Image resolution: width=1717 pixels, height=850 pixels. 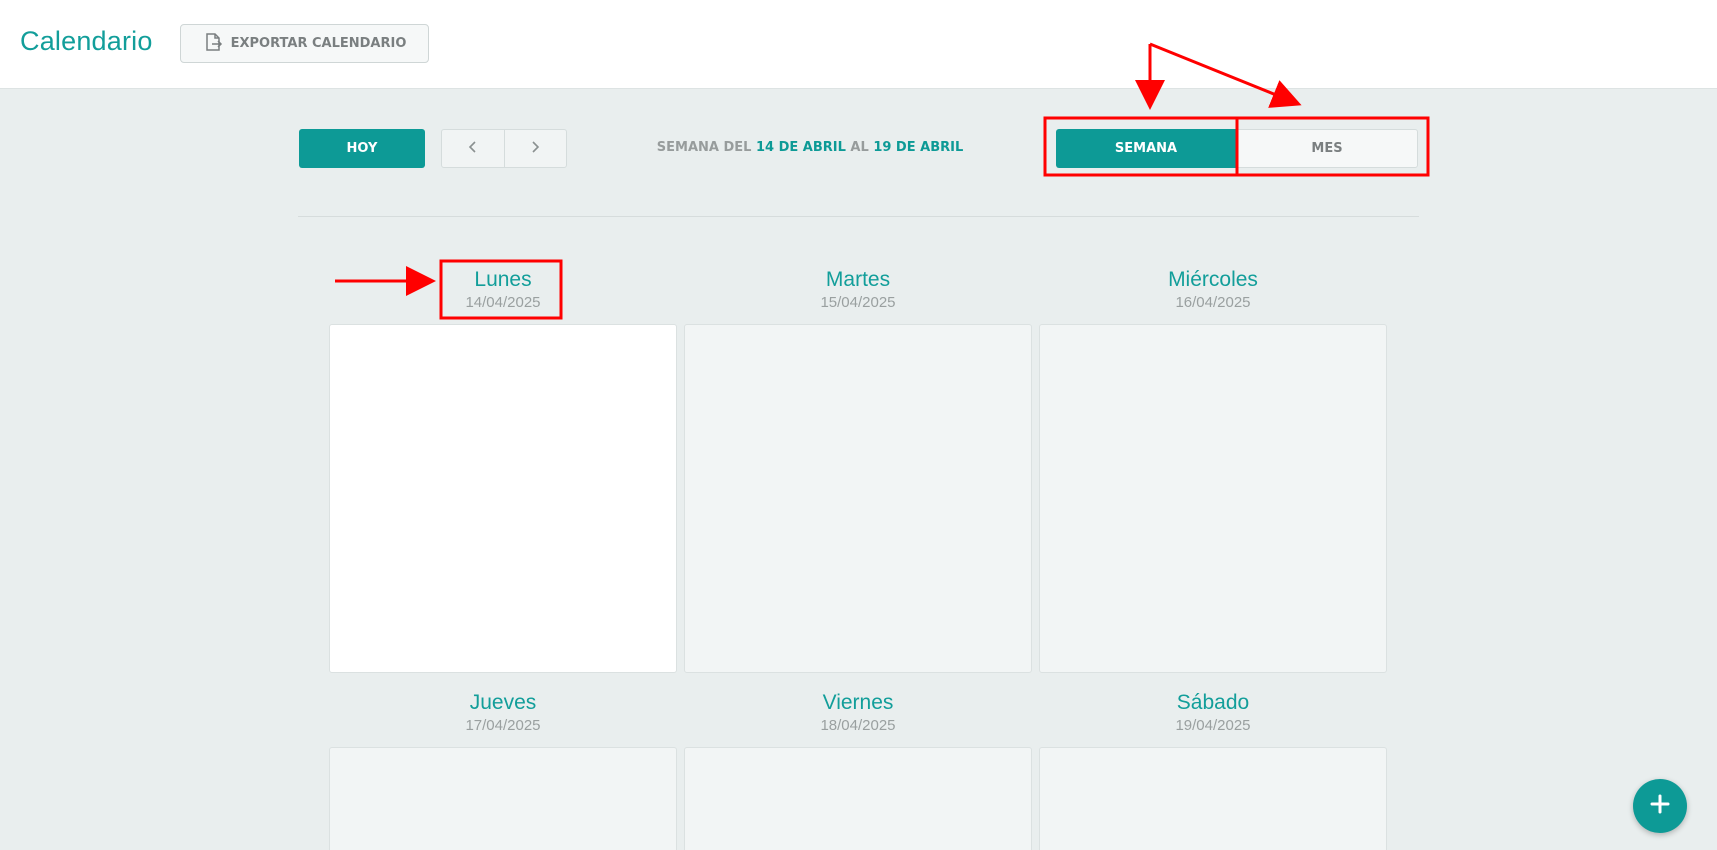 I want to click on day-header-monday: Lunes 14/04/2025, so click(x=503, y=289).